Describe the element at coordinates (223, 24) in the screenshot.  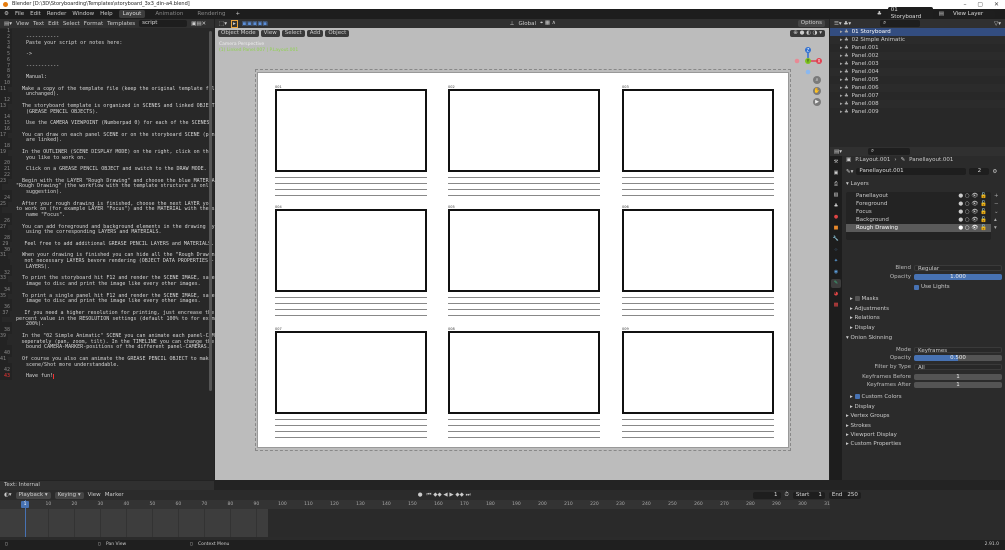
I see `editor-type-icon: ⬚▾` at that location.